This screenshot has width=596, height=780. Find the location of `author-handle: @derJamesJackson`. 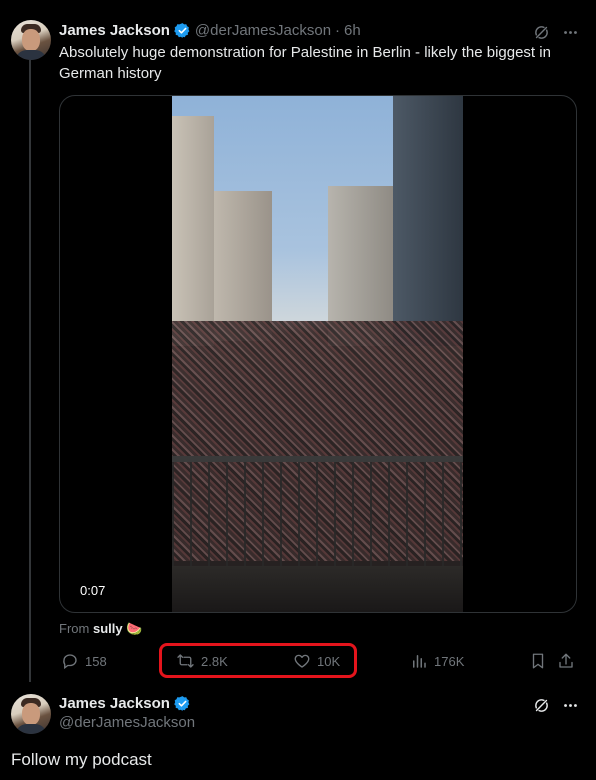

author-handle: @derJamesJackson is located at coordinates (263, 30).